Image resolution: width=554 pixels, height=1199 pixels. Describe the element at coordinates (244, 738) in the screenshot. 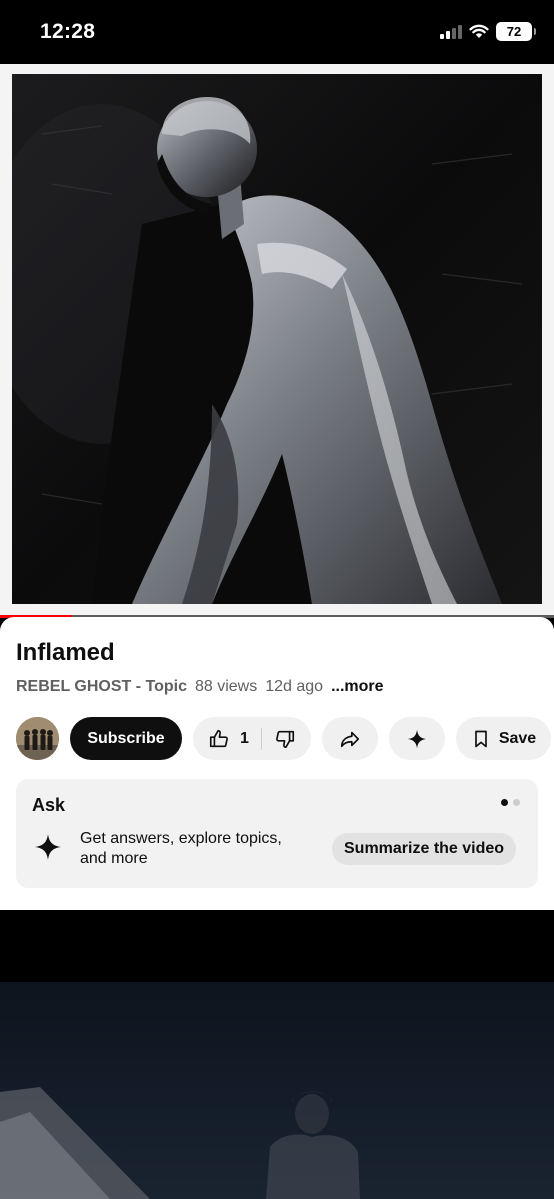

I see `like-count: 1` at that location.